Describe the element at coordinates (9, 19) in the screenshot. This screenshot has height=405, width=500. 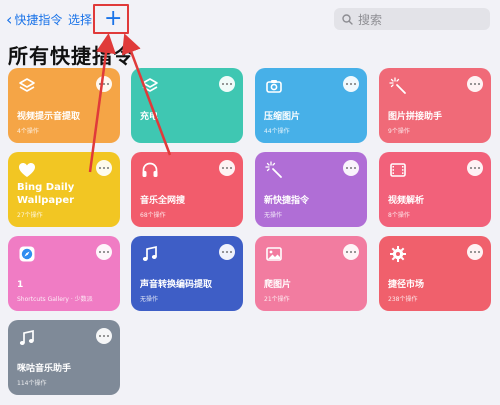
I see `chevron-left-icon: ‹` at that location.